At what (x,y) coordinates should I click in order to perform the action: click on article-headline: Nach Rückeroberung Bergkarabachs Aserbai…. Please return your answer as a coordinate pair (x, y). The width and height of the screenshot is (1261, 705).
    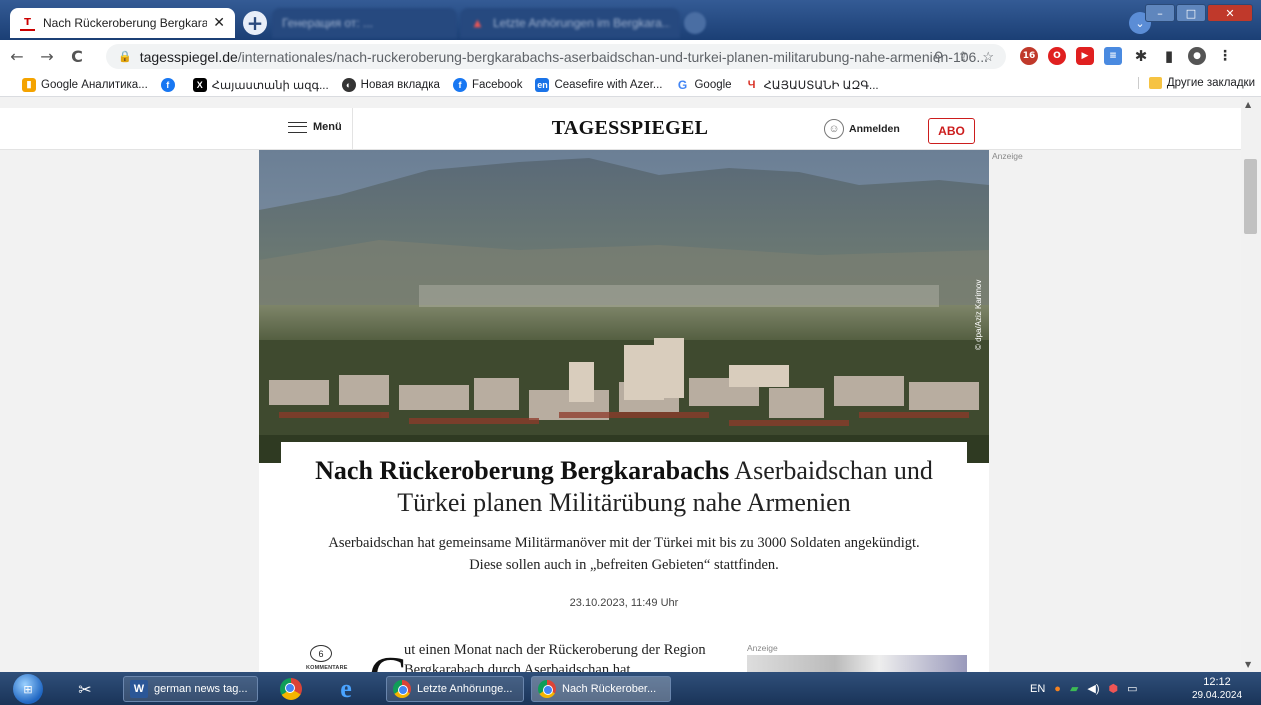
    Looking at the image, I should click on (624, 487).